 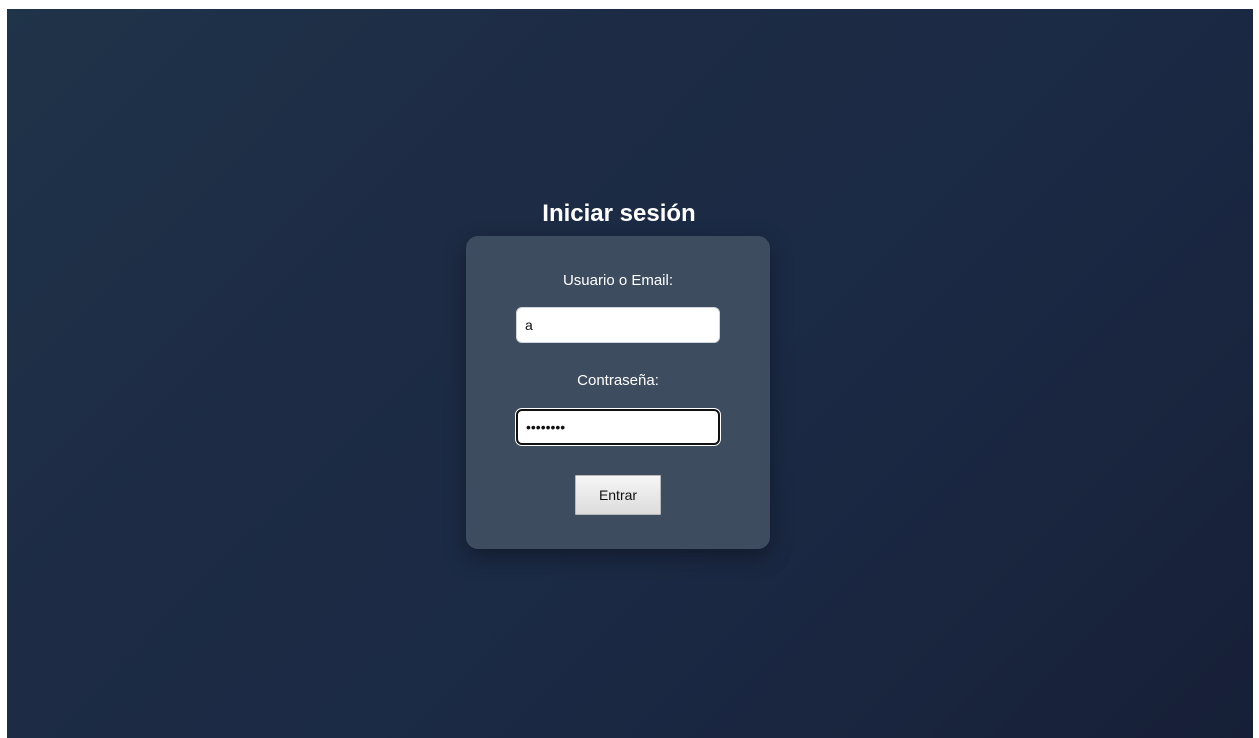 What do you see at coordinates (618, 380) in the screenshot?
I see `password-label: Contraseña:` at bounding box center [618, 380].